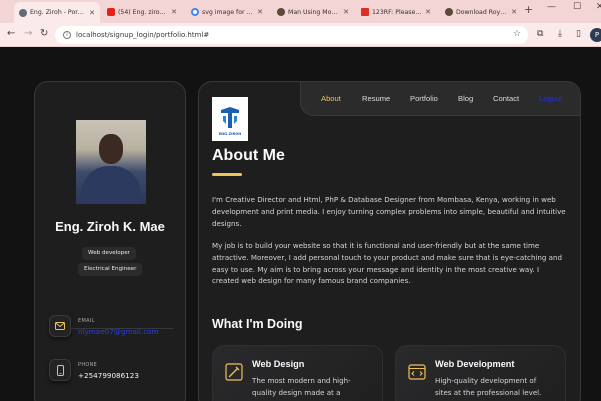 The width and height of the screenshot is (601, 401). I want to click on tab-title: 123RF: Please verify -, so click(397, 12).